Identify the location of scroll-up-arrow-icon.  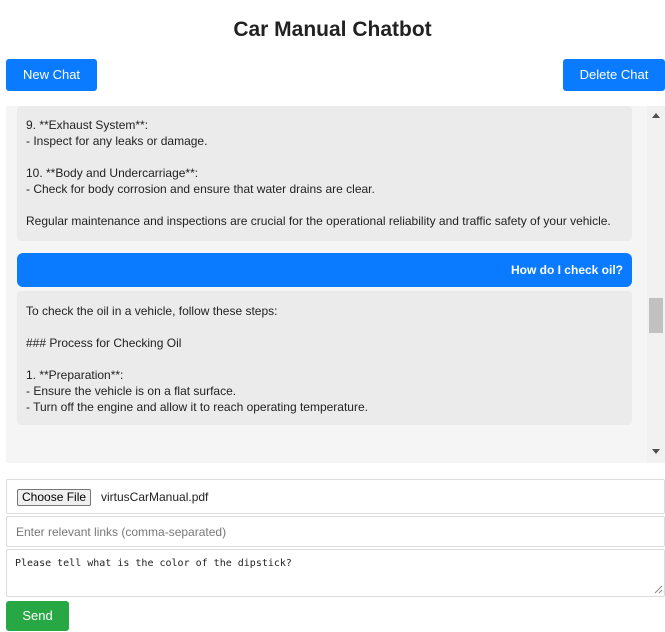
(656, 115).